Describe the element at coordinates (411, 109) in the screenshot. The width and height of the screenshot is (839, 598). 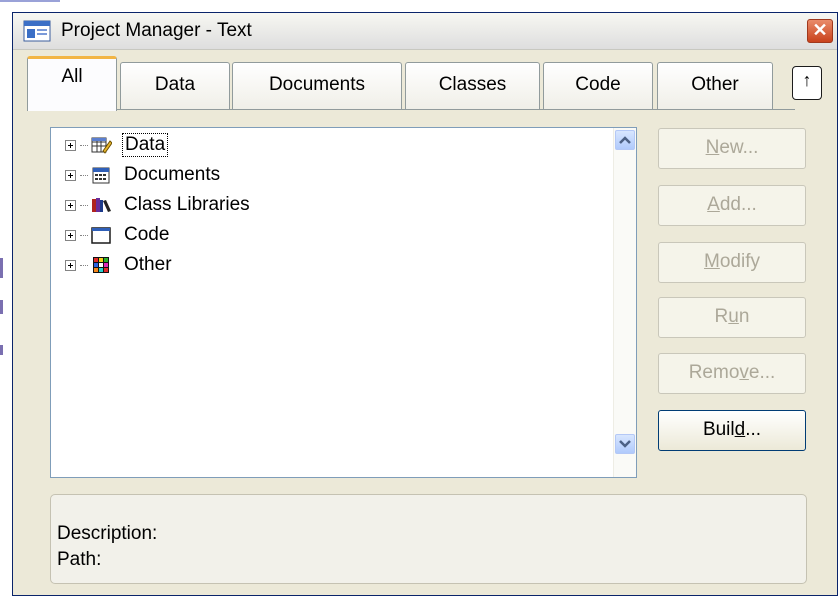
I see `tab-strip-divider` at that location.